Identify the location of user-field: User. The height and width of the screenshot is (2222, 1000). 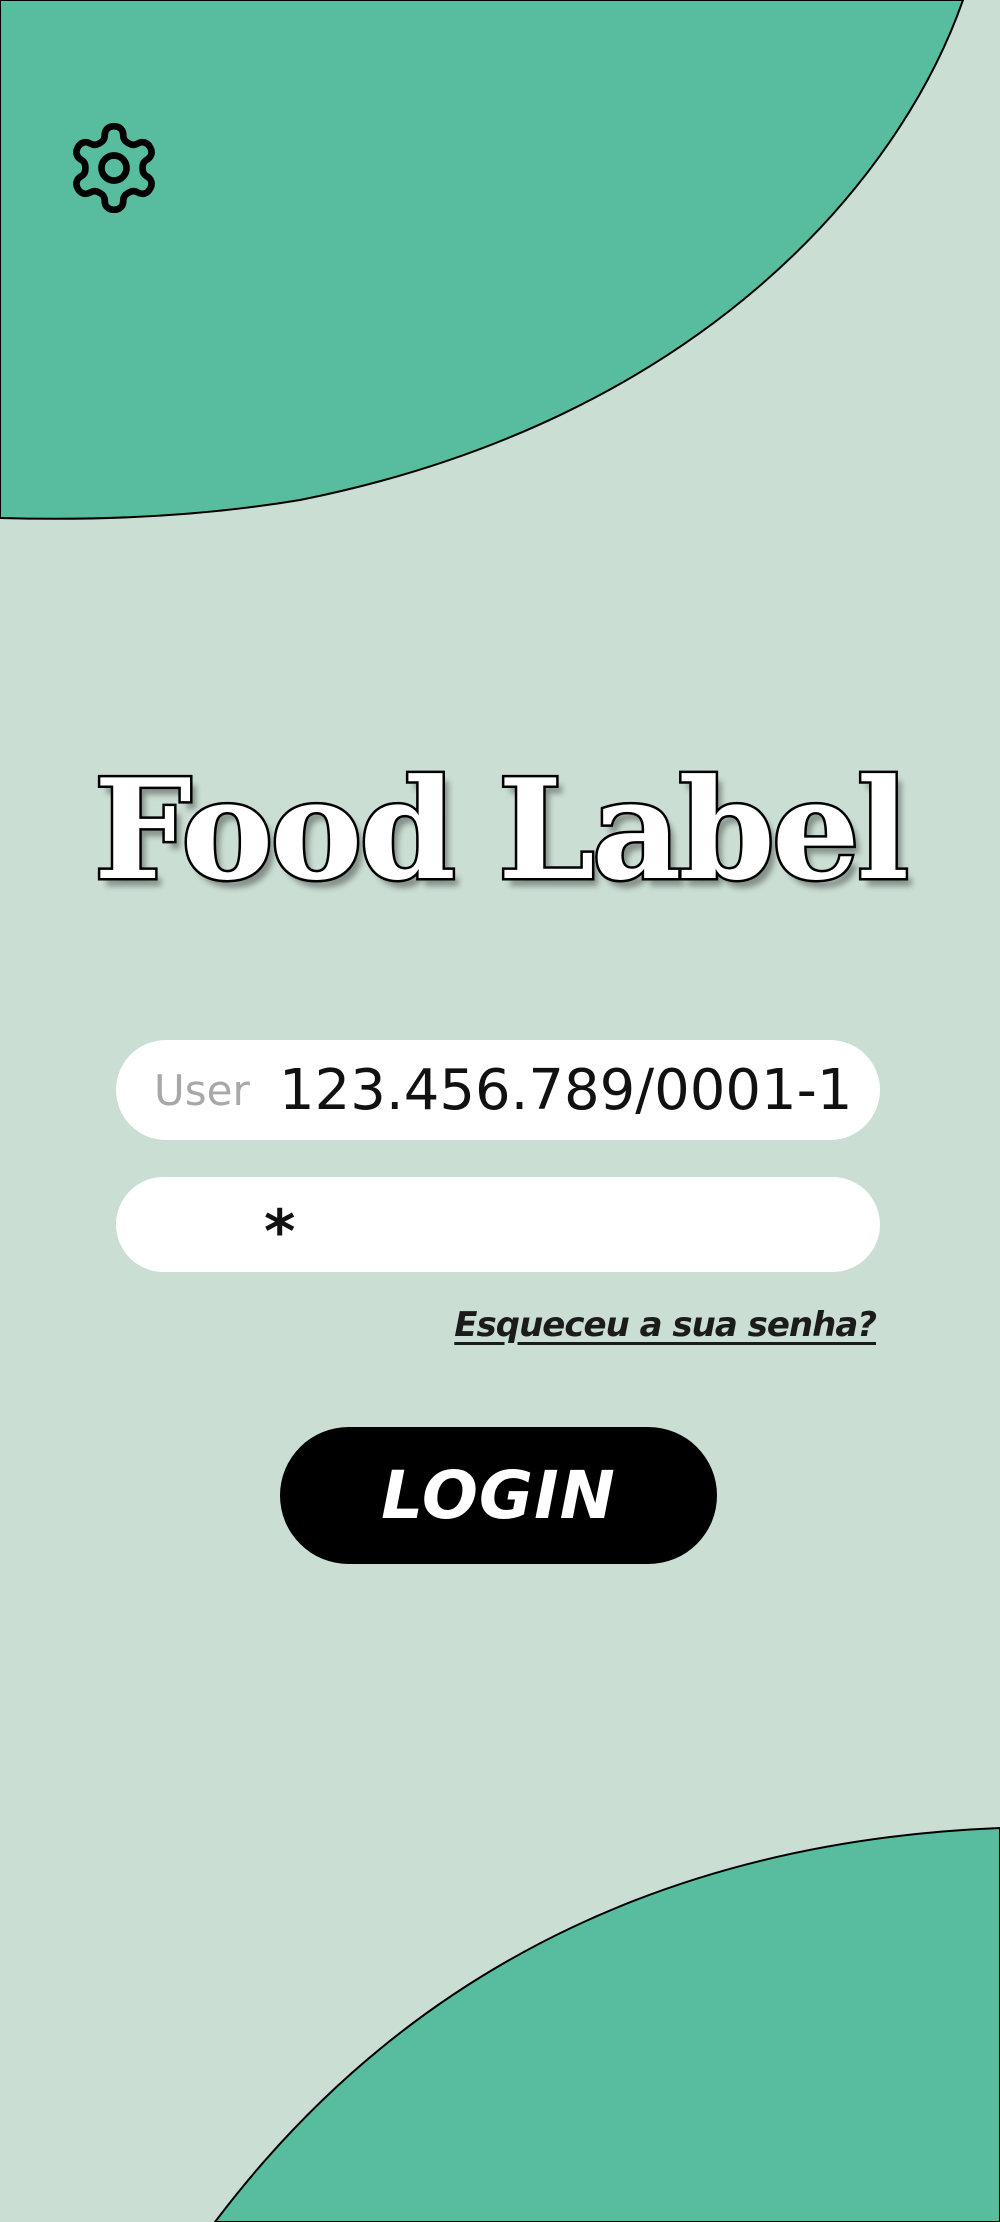
(498, 1090).